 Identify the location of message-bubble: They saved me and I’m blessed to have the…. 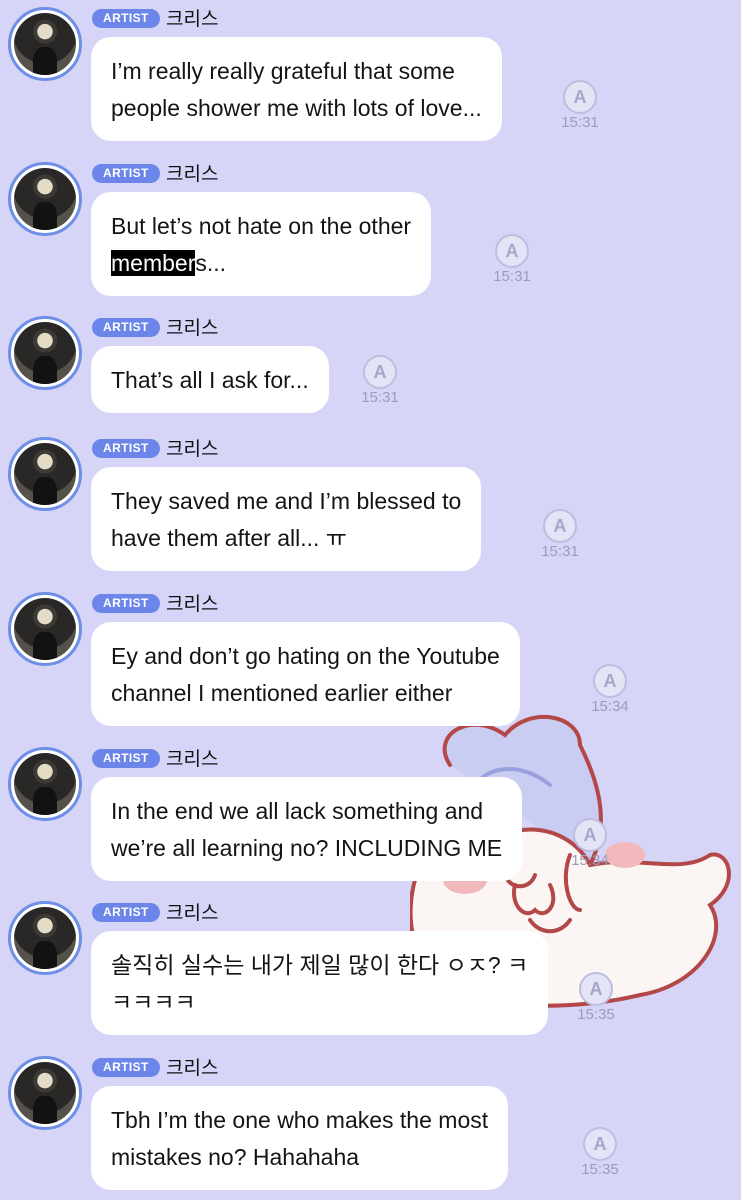
(286, 519).